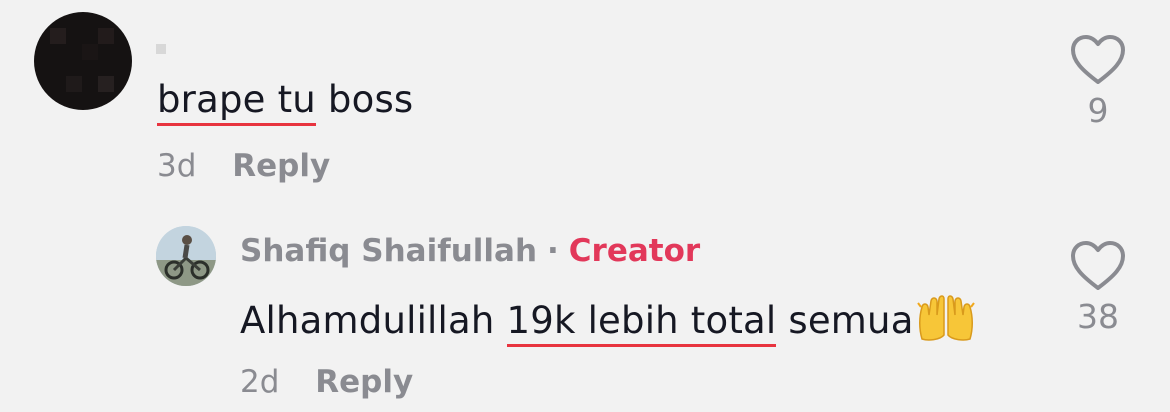 This screenshot has height=412, width=1170. What do you see at coordinates (364, 99) in the screenshot?
I see `comment-text-rest: boss` at bounding box center [364, 99].